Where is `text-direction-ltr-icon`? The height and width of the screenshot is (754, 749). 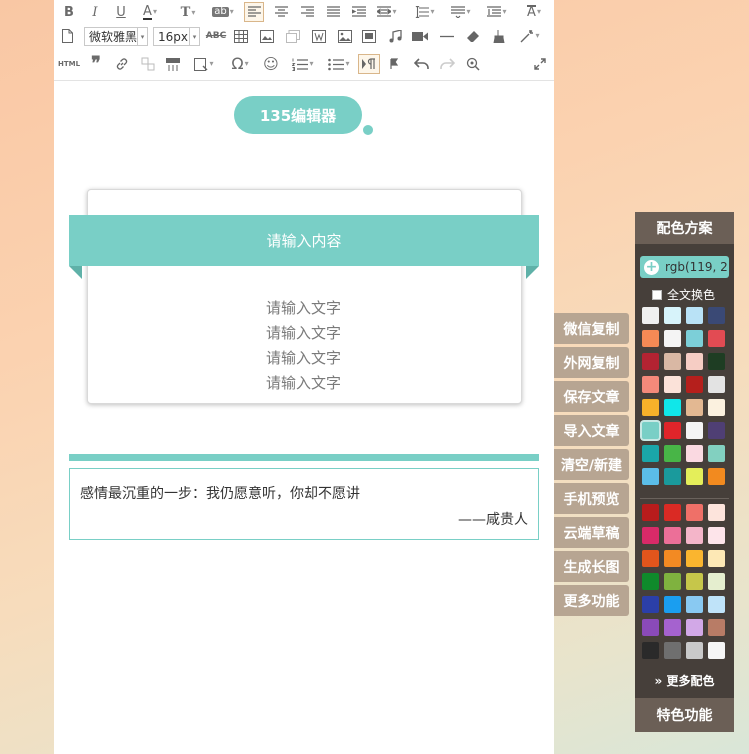
text-direction-ltr-icon is located at coordinates (369, 64).